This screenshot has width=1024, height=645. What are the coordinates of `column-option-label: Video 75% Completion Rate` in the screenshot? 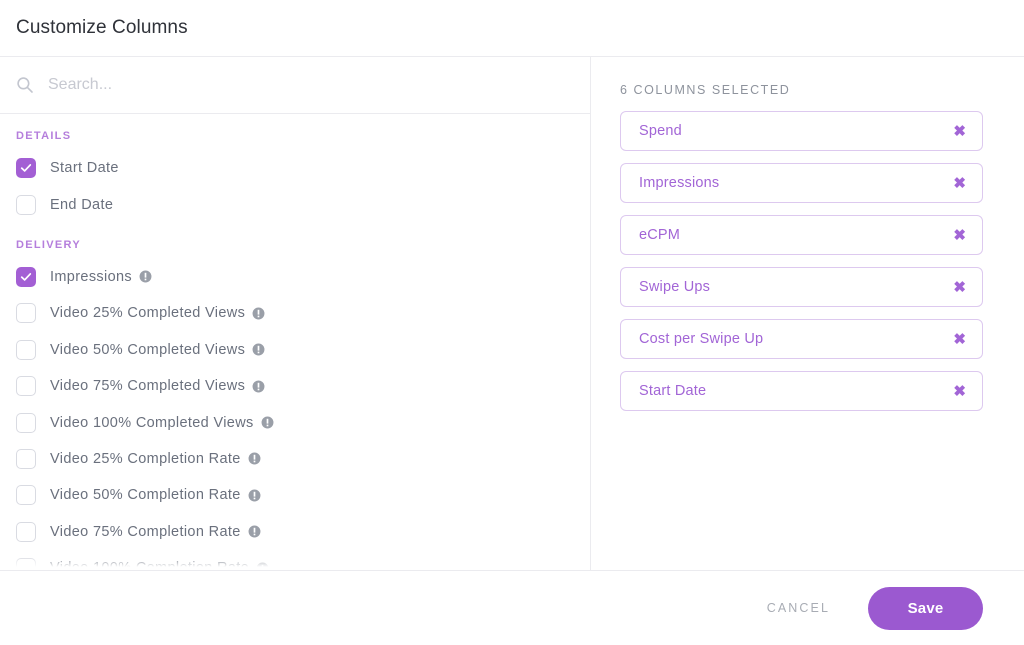 It's located at (145, 531).